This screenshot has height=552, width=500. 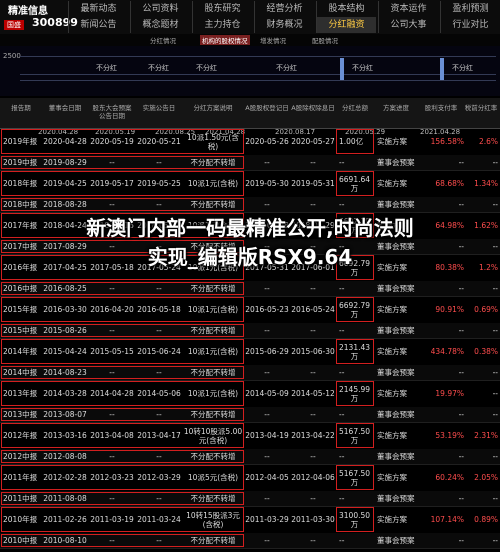 I want to click on table-cell: 2012-04-05, so click(x=267, y=477).